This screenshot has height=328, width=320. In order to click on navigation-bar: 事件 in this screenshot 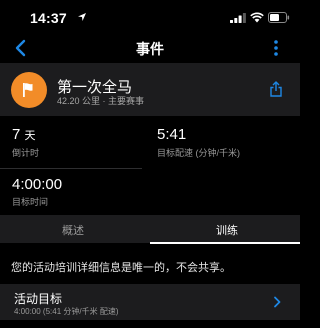, I will do `click(150, 48)`.